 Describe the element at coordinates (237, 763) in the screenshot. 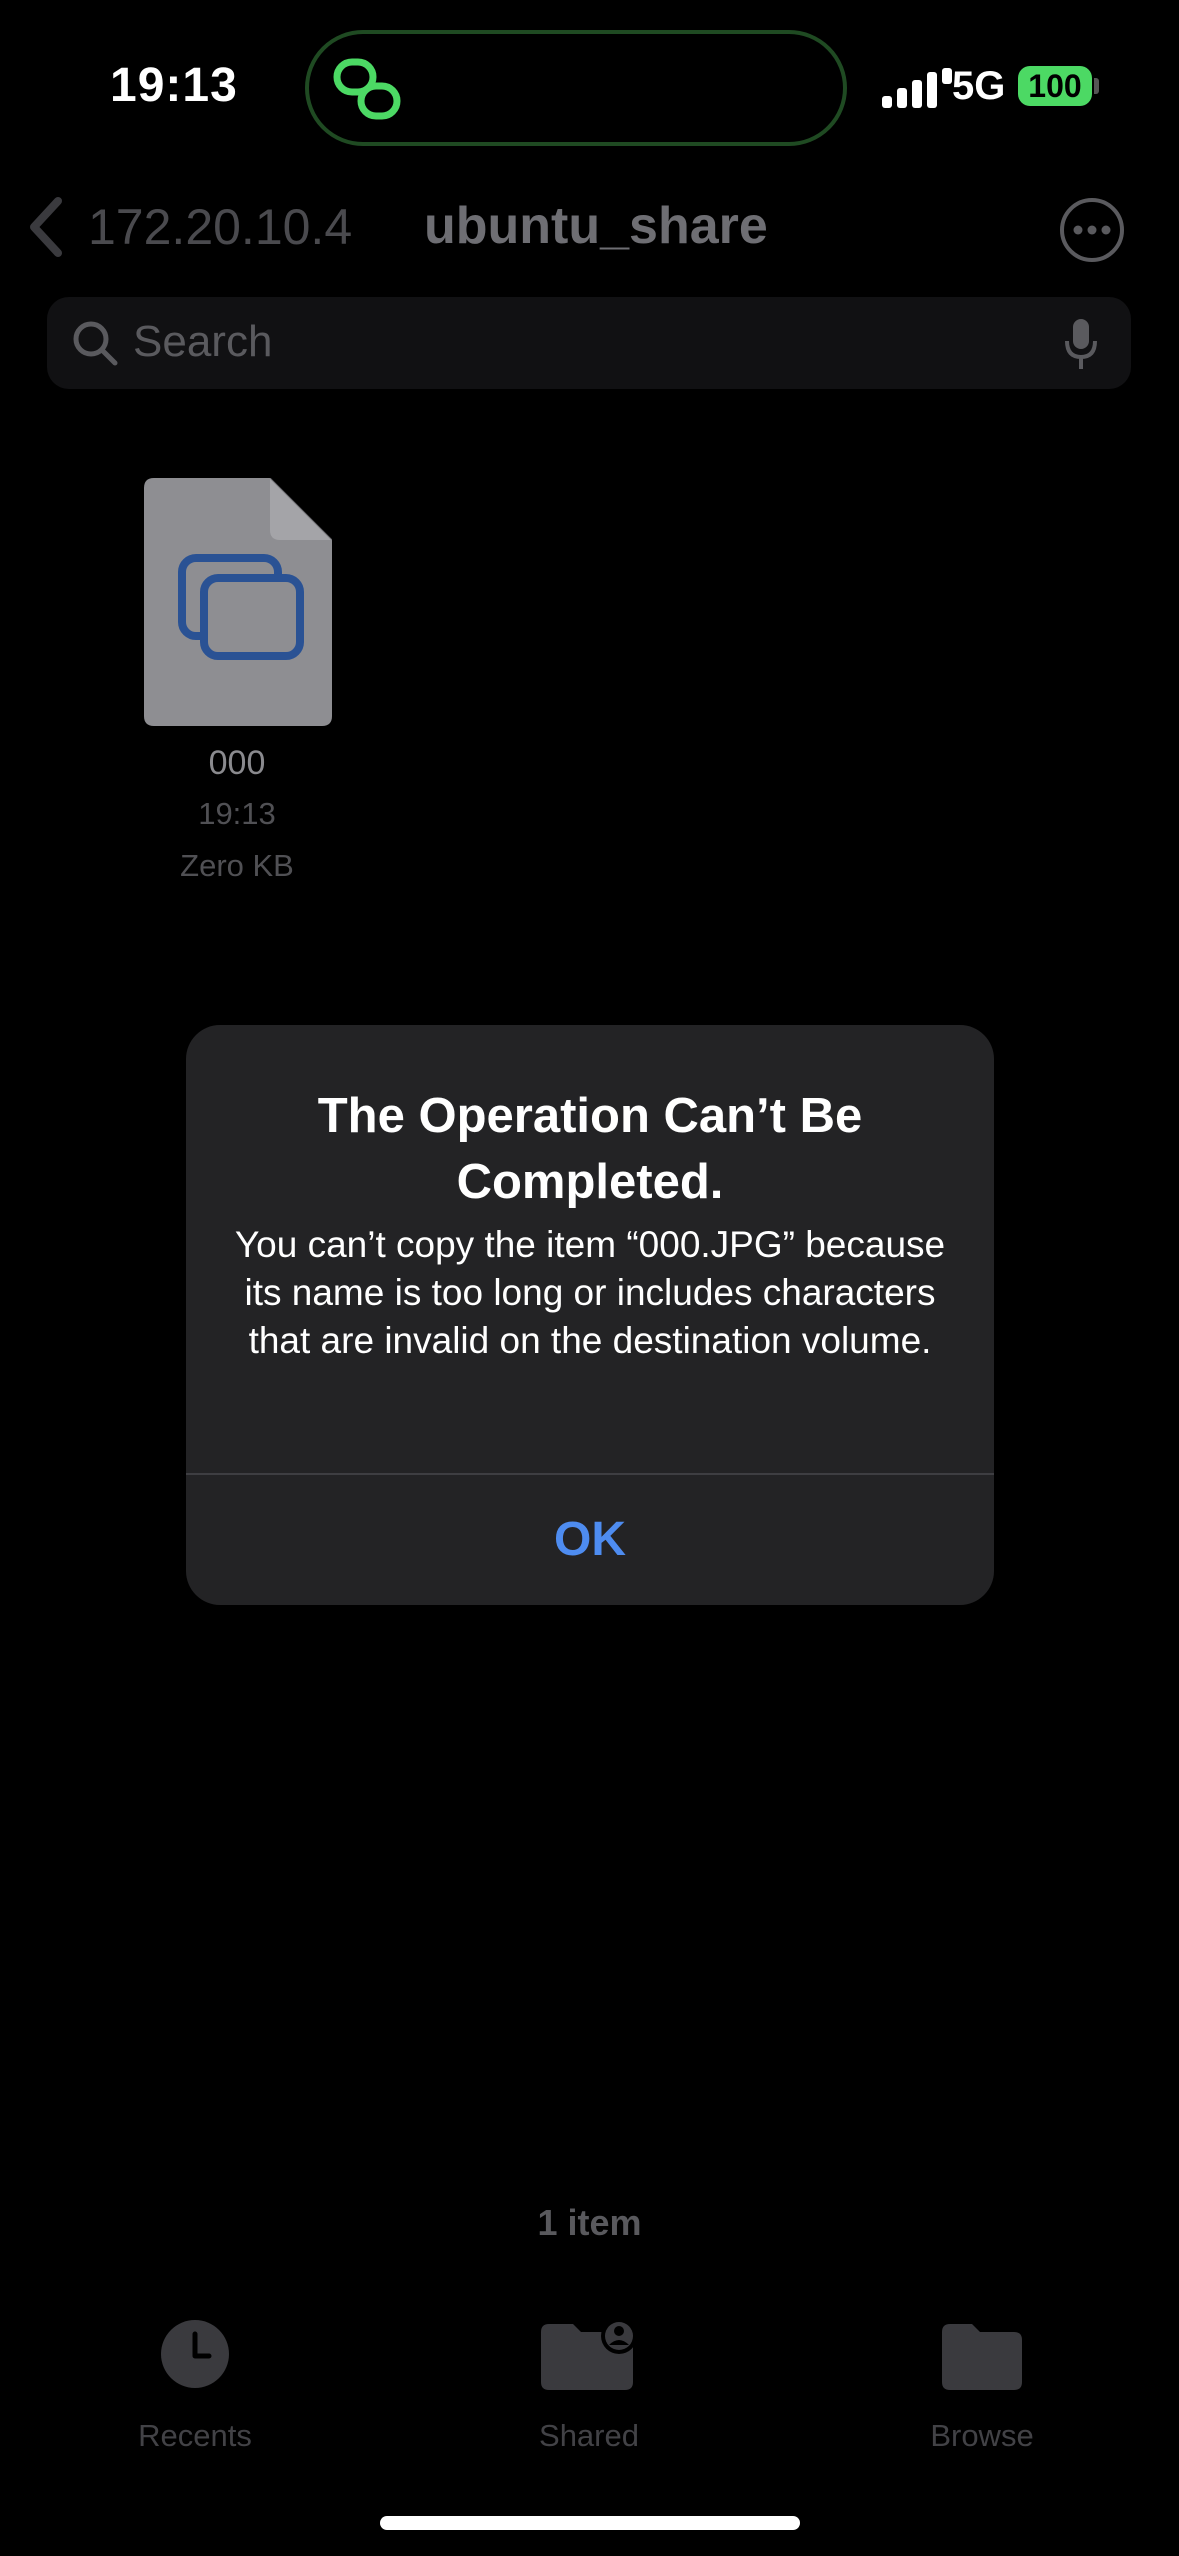

I see `file-name: 000` at that location.